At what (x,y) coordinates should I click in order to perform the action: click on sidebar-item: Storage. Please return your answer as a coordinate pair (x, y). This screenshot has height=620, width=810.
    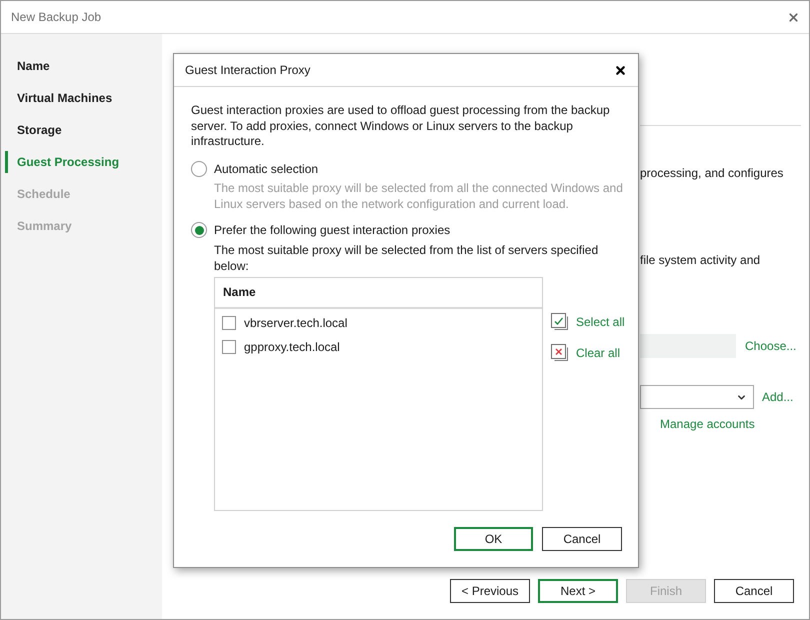
    Looking at the image, I should click on (83, 130).